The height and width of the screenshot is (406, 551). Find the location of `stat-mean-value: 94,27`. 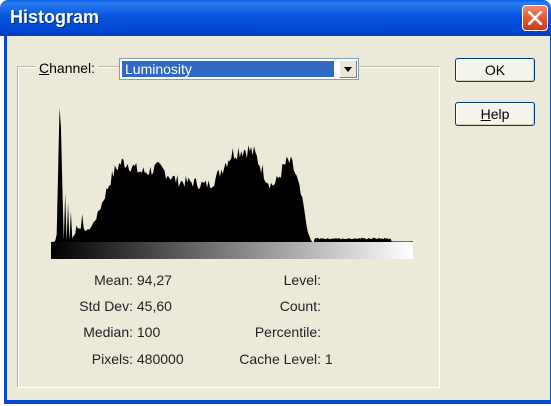

stat-mean-value: 94,27 is located at coordinates (154, 280).